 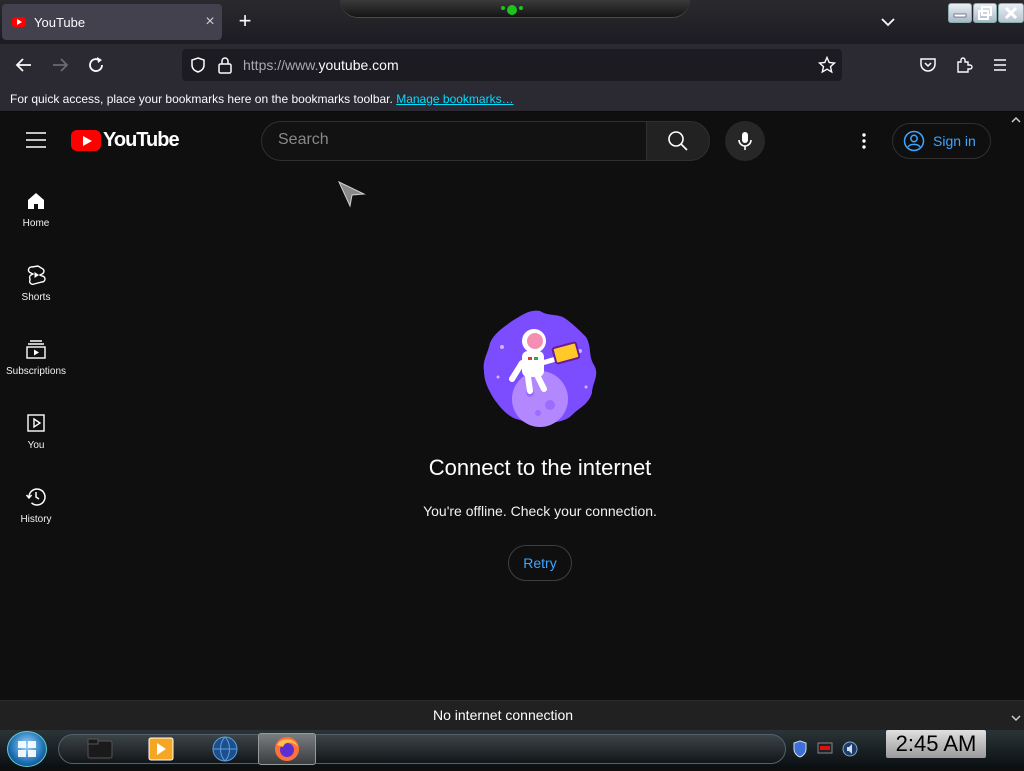 I want to click on pocket-button, so click(x=928, y=65).